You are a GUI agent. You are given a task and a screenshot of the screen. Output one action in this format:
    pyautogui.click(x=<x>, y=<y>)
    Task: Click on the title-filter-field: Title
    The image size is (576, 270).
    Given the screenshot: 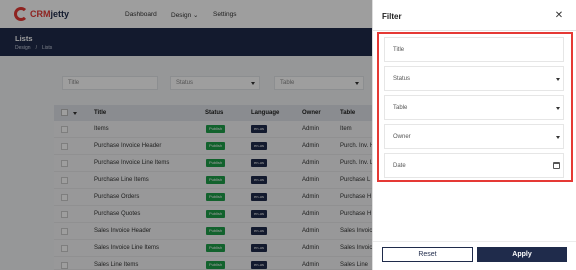 What is the action you would take?
    pyautogui.click(x=474, y=49)
    